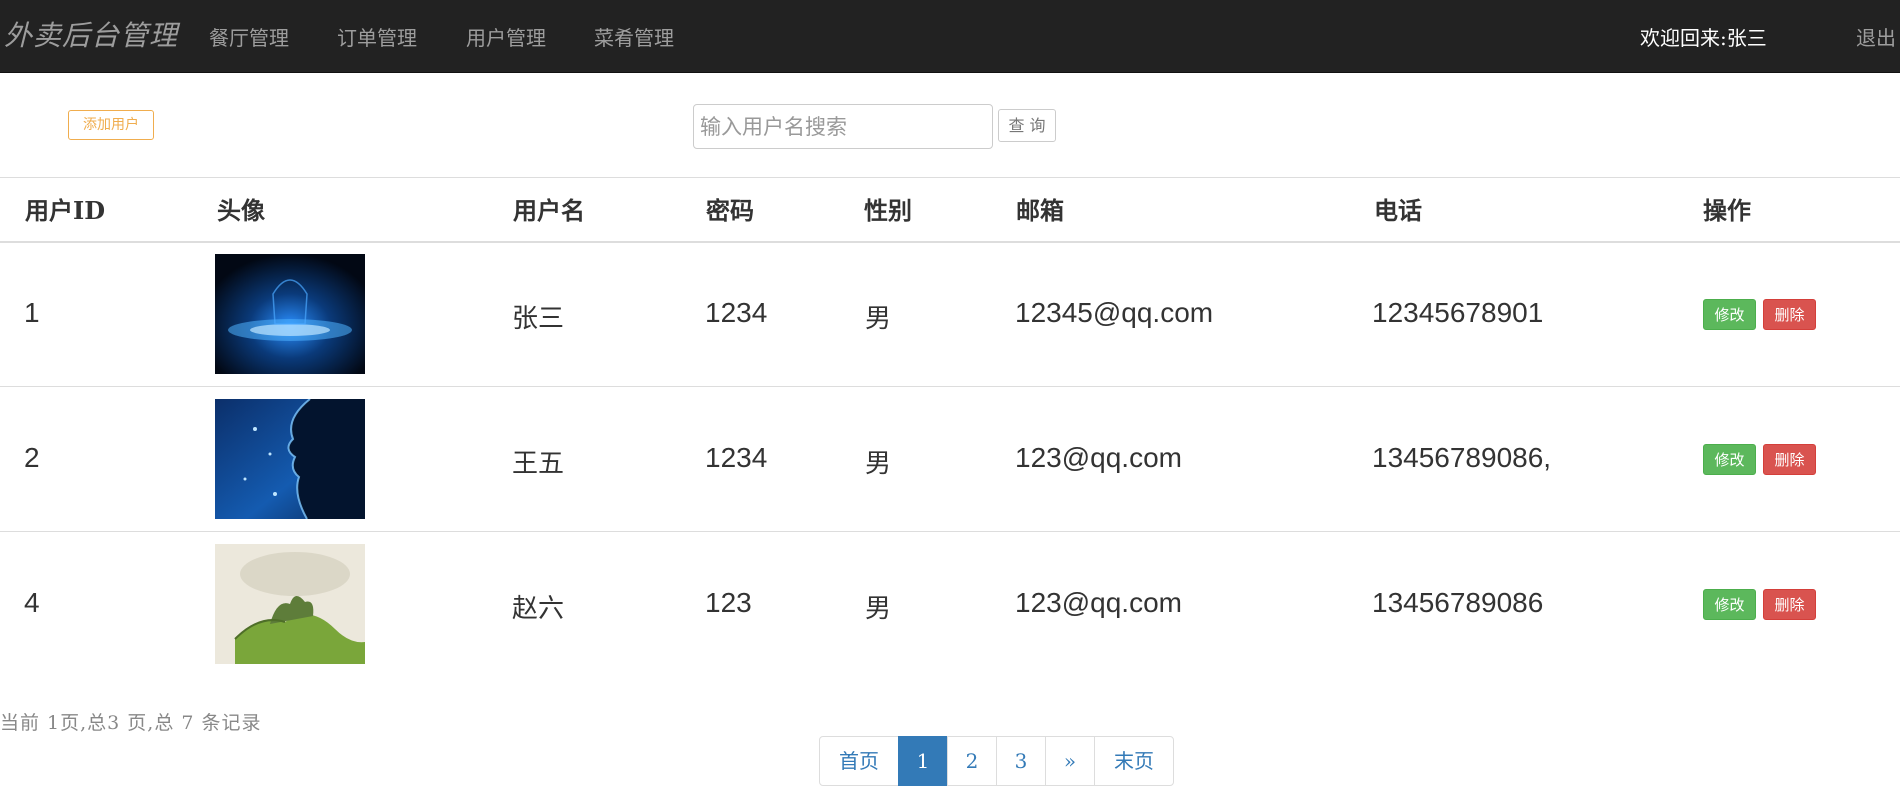 This screenshot has width=1900, height=802. I want to click on page-link-1: 1, so click(923, 761).